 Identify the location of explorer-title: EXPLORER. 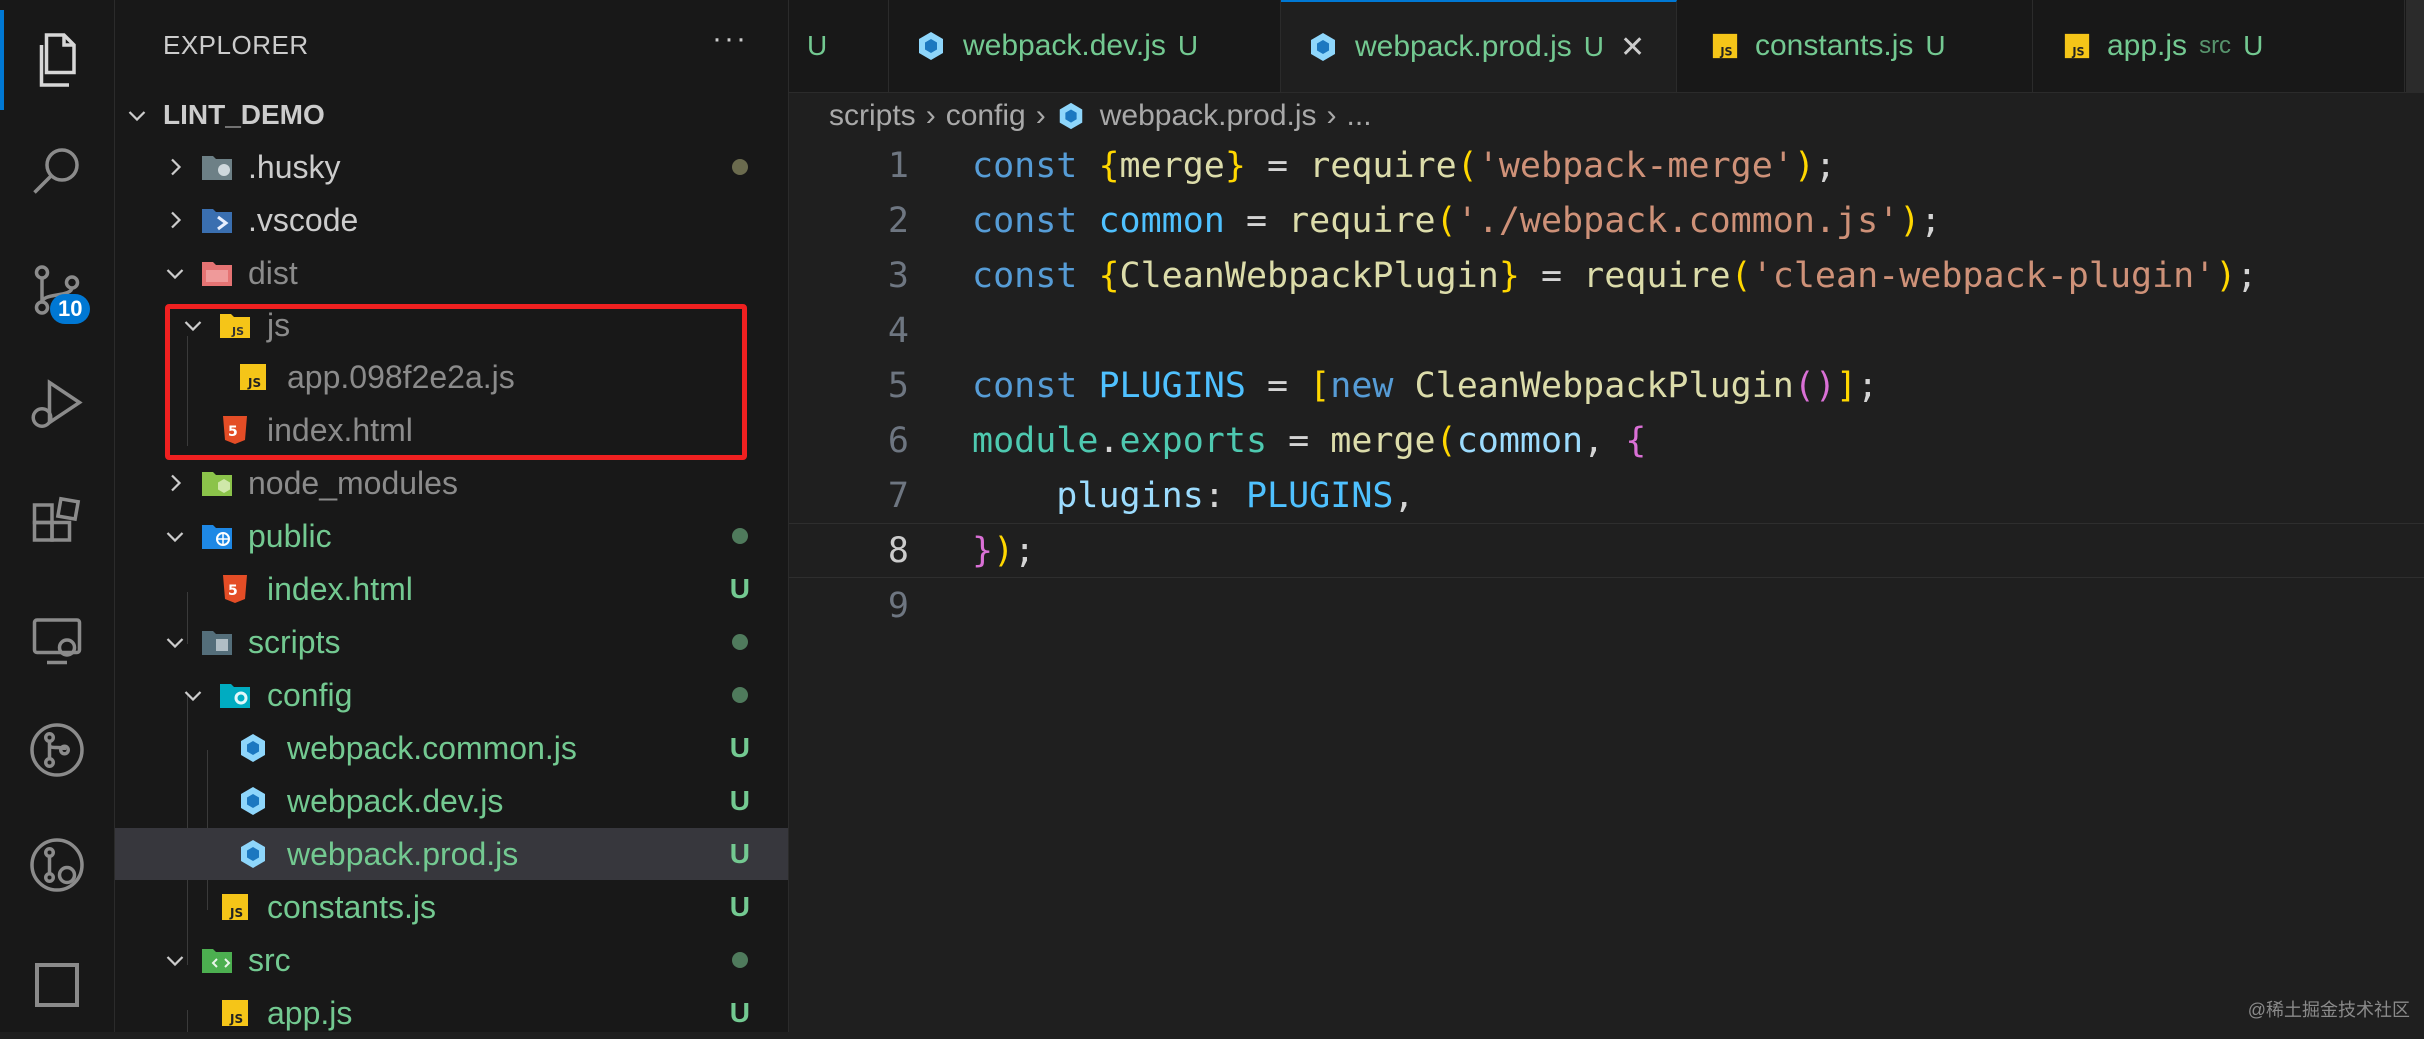
(236, 45).